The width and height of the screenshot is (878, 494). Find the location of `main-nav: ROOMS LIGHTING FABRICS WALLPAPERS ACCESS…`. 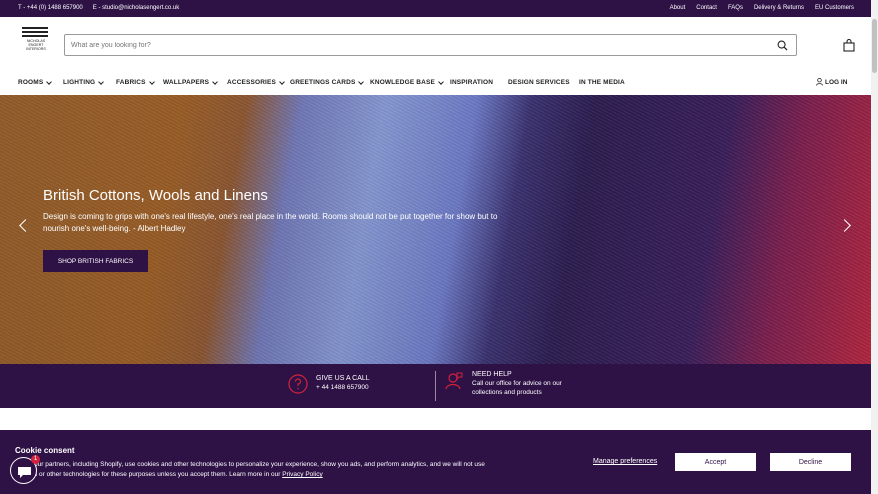

main-nav: ROOMS LIGHTING FABRICS WALLPAPERS ACCESS… is located at coordinates (435, 83).